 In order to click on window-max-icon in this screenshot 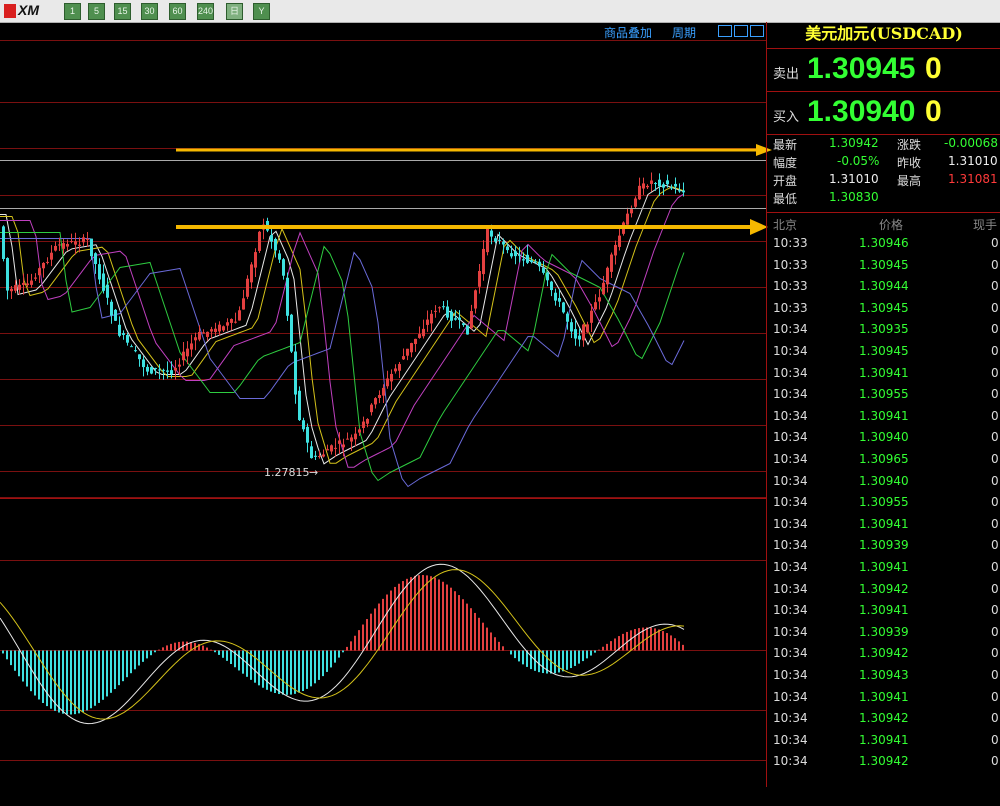, I will do `click(757, 31)`.